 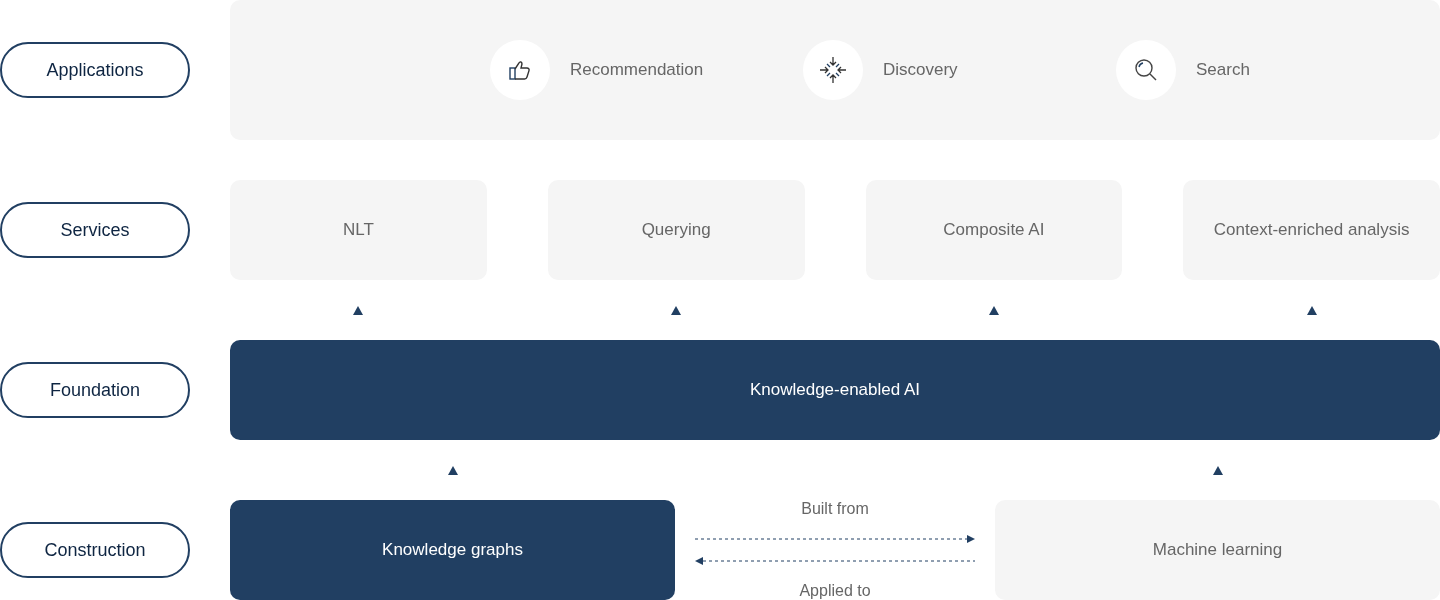 What do you see at coordinates (637, 70) in the screenshot?
I see `application-label: Recommendation` at bounding box center [637, 70].